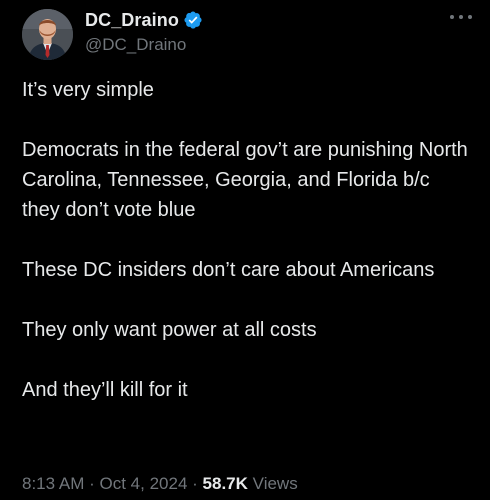  What do you see at coordinates (275, 483) in the screenshot?
I see `views-label: Views` at bounding box center [275, 483].